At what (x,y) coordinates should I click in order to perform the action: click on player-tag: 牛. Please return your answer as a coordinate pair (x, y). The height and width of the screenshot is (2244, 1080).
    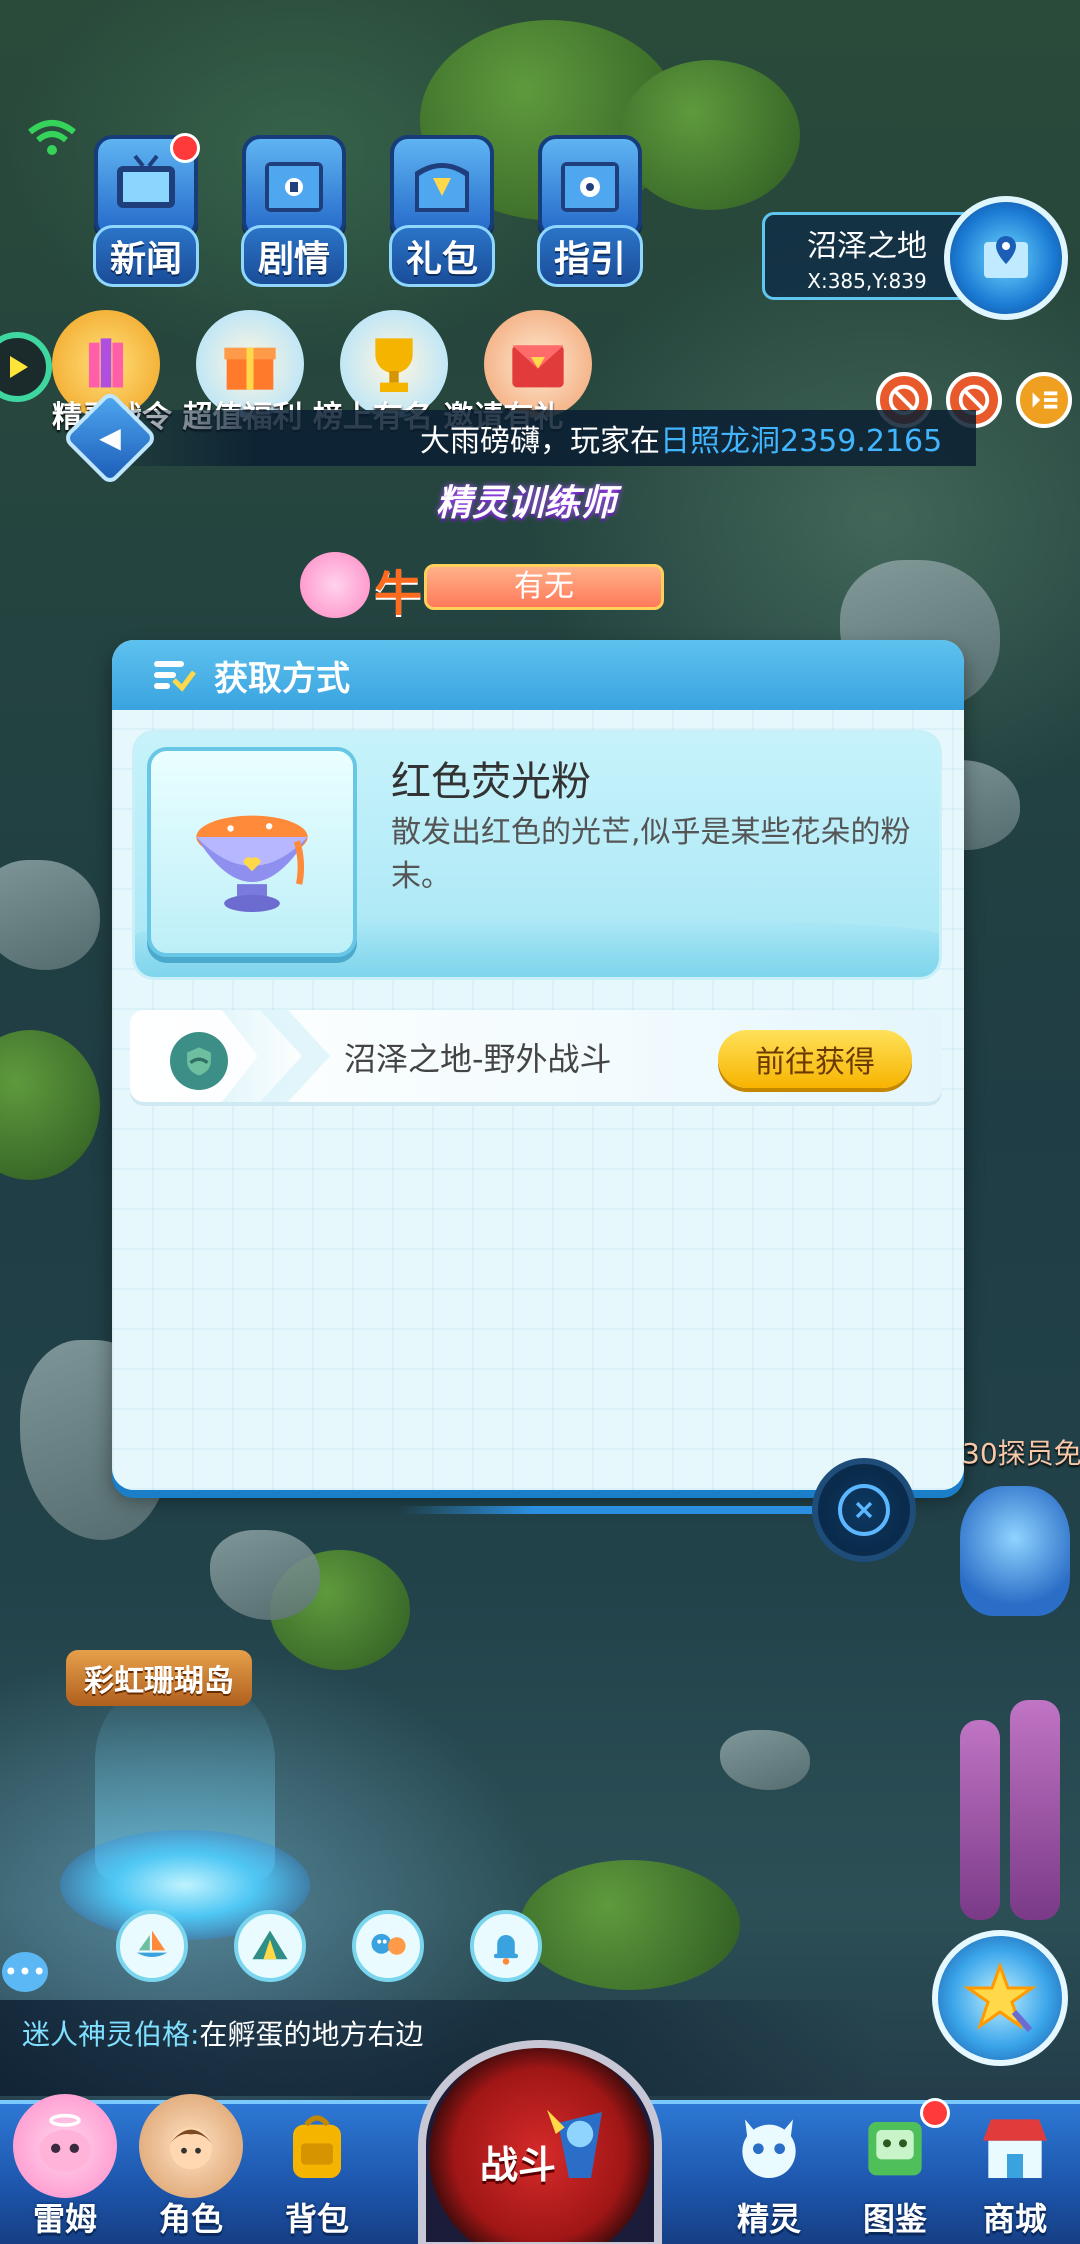
    Looking at the image, I should click on (398, 594).